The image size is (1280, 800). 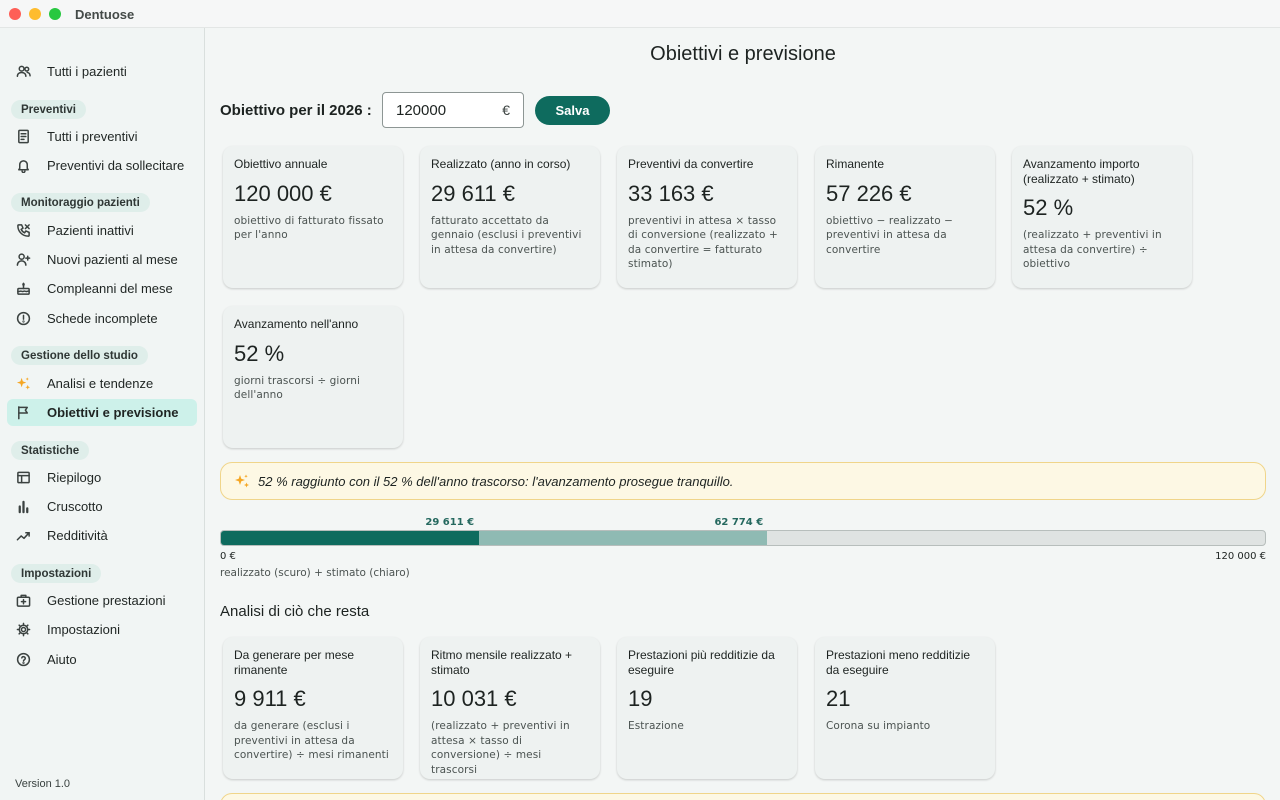 What do you see at coordinates (281, 164) in the screenshot?
I see `card-title: Obiettivo annuale` at bounding box center [281, 164].